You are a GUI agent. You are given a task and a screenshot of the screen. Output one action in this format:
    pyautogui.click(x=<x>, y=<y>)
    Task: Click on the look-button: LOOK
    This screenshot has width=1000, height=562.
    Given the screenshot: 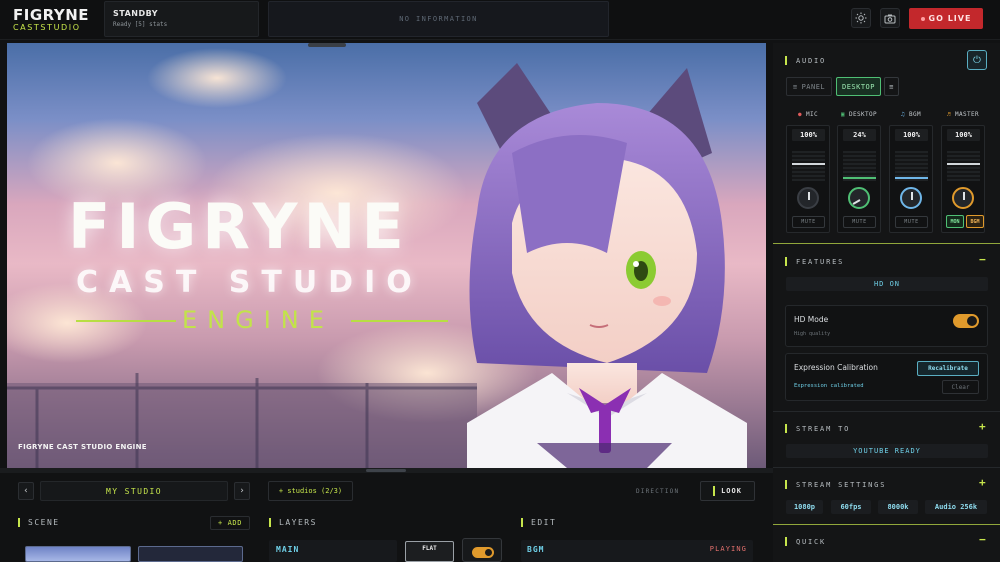 What is the action you would take?
    pyautogui.click(x=727, y=491)
    